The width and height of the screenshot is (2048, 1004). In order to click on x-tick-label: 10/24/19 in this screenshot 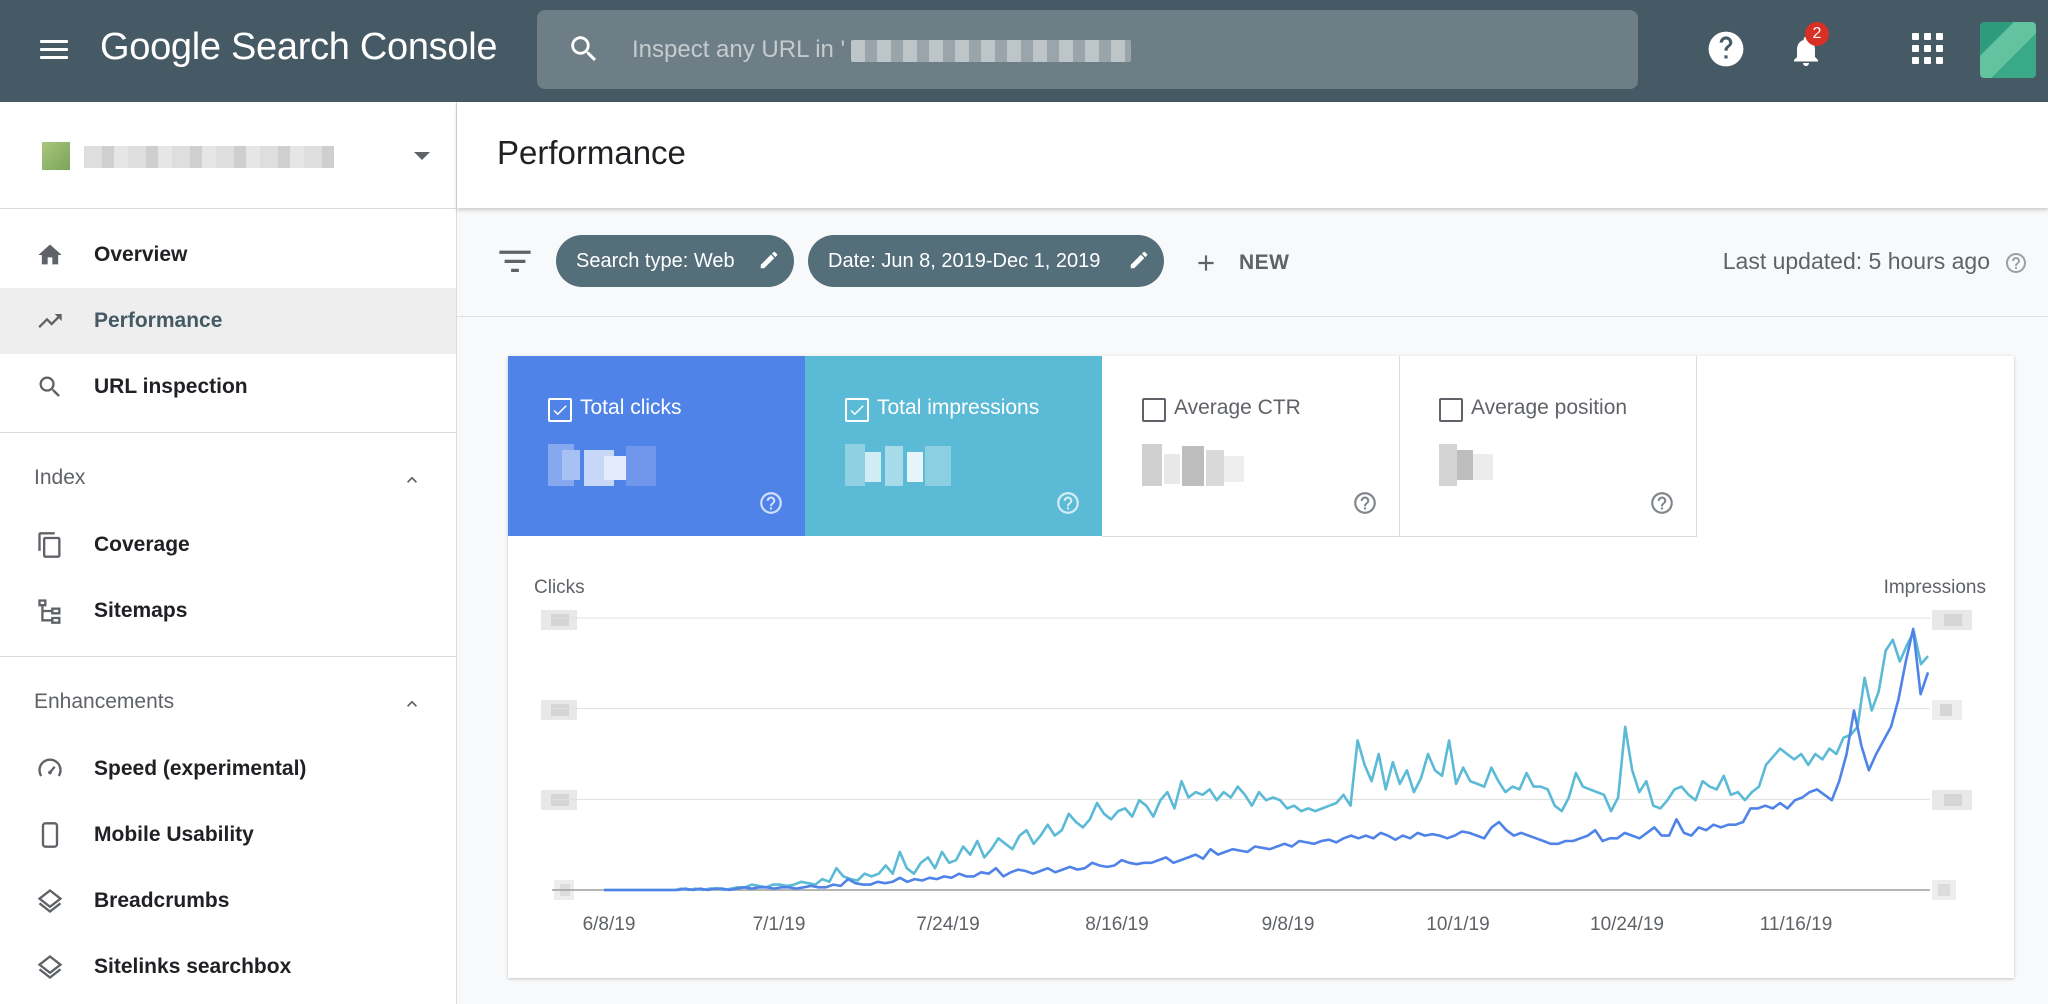, I will do `click(1627, 924)`.